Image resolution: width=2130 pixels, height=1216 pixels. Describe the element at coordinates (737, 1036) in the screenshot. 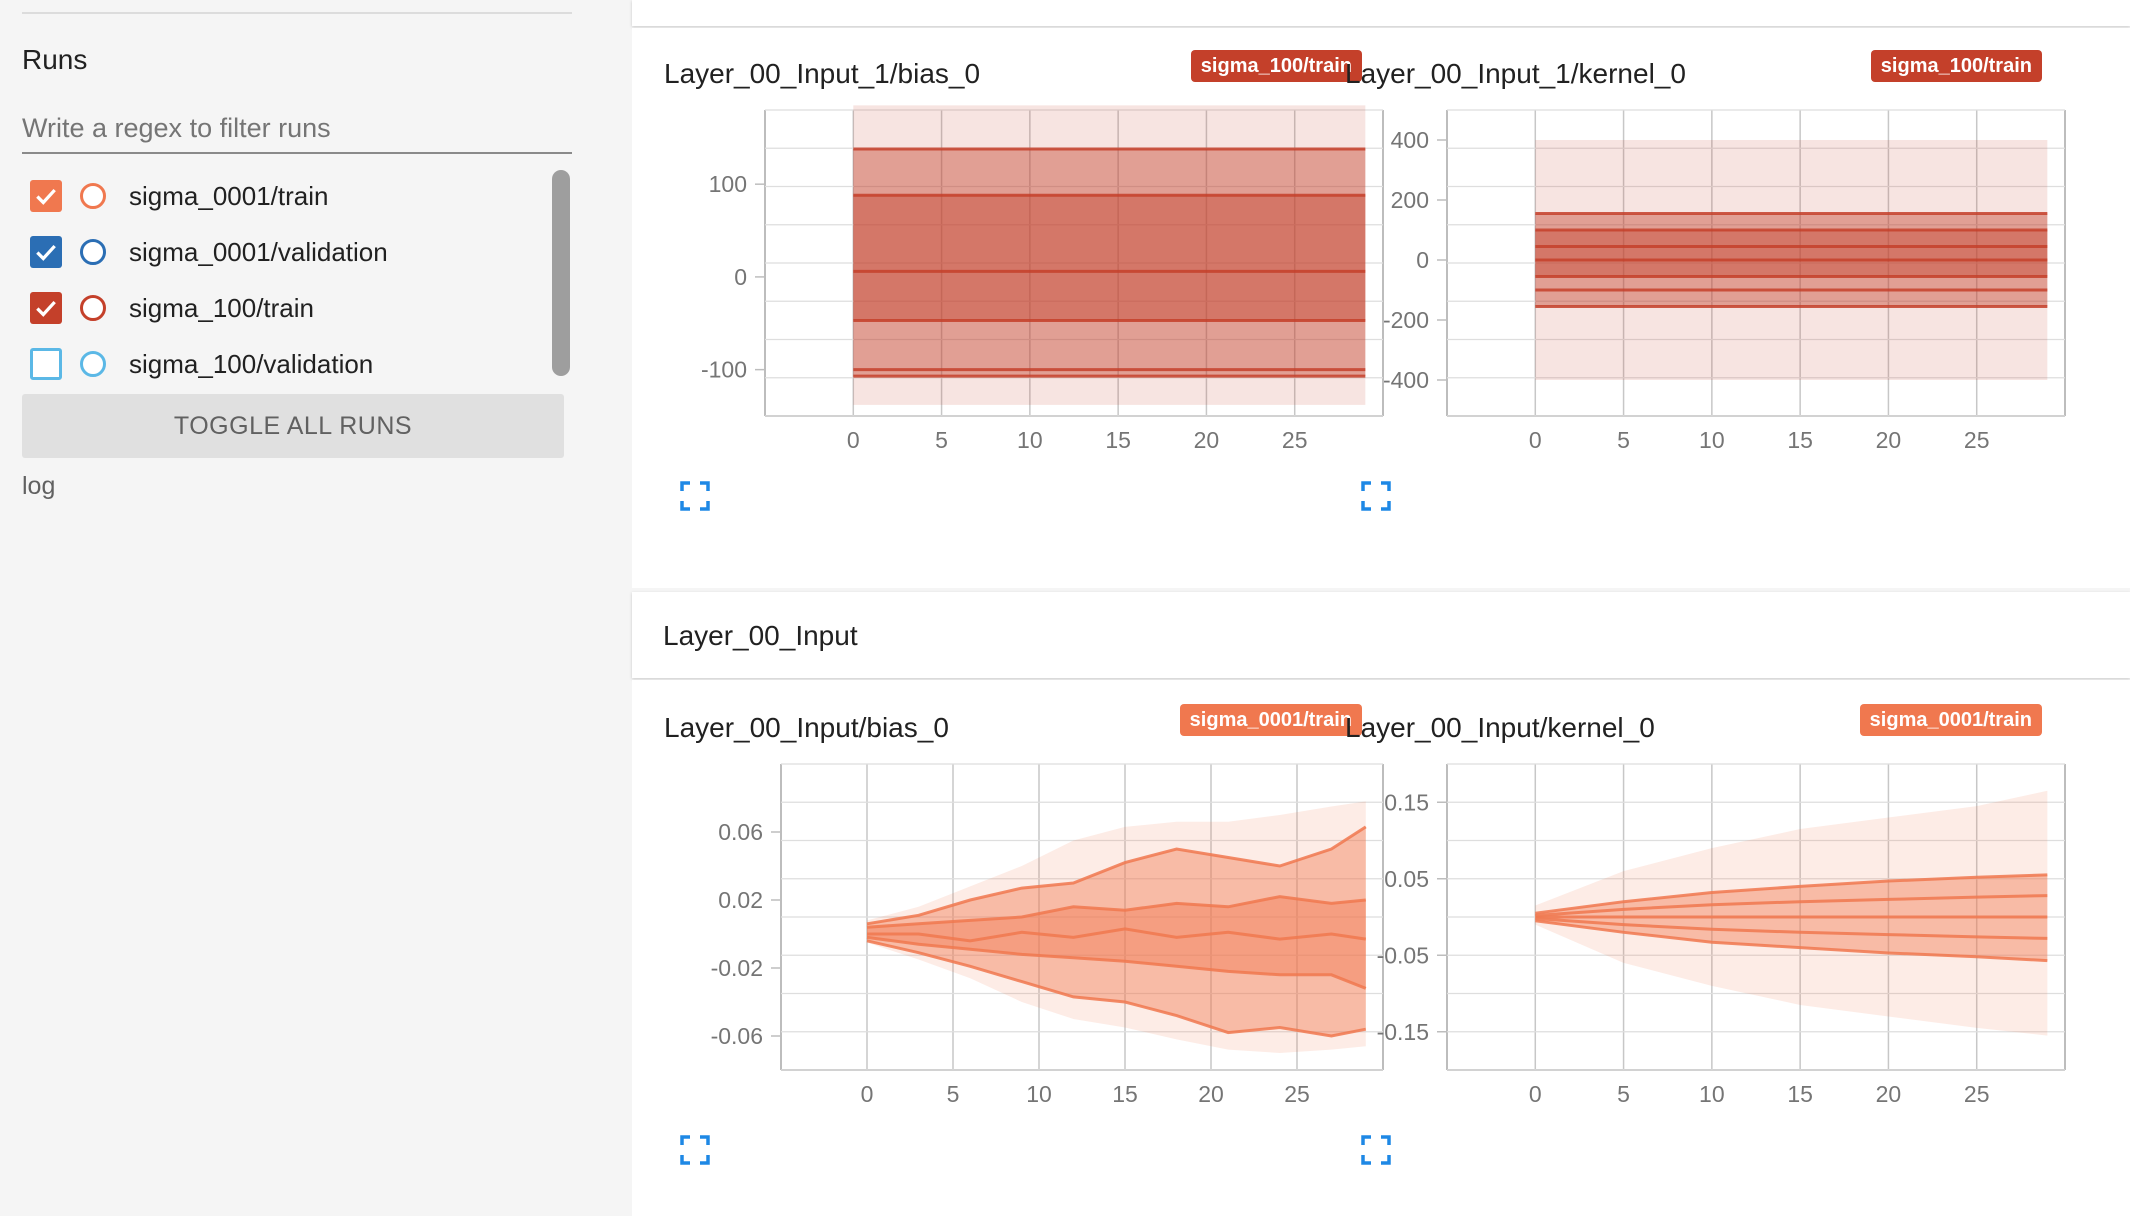

I see `y-tick-label: -0.06` at that location.